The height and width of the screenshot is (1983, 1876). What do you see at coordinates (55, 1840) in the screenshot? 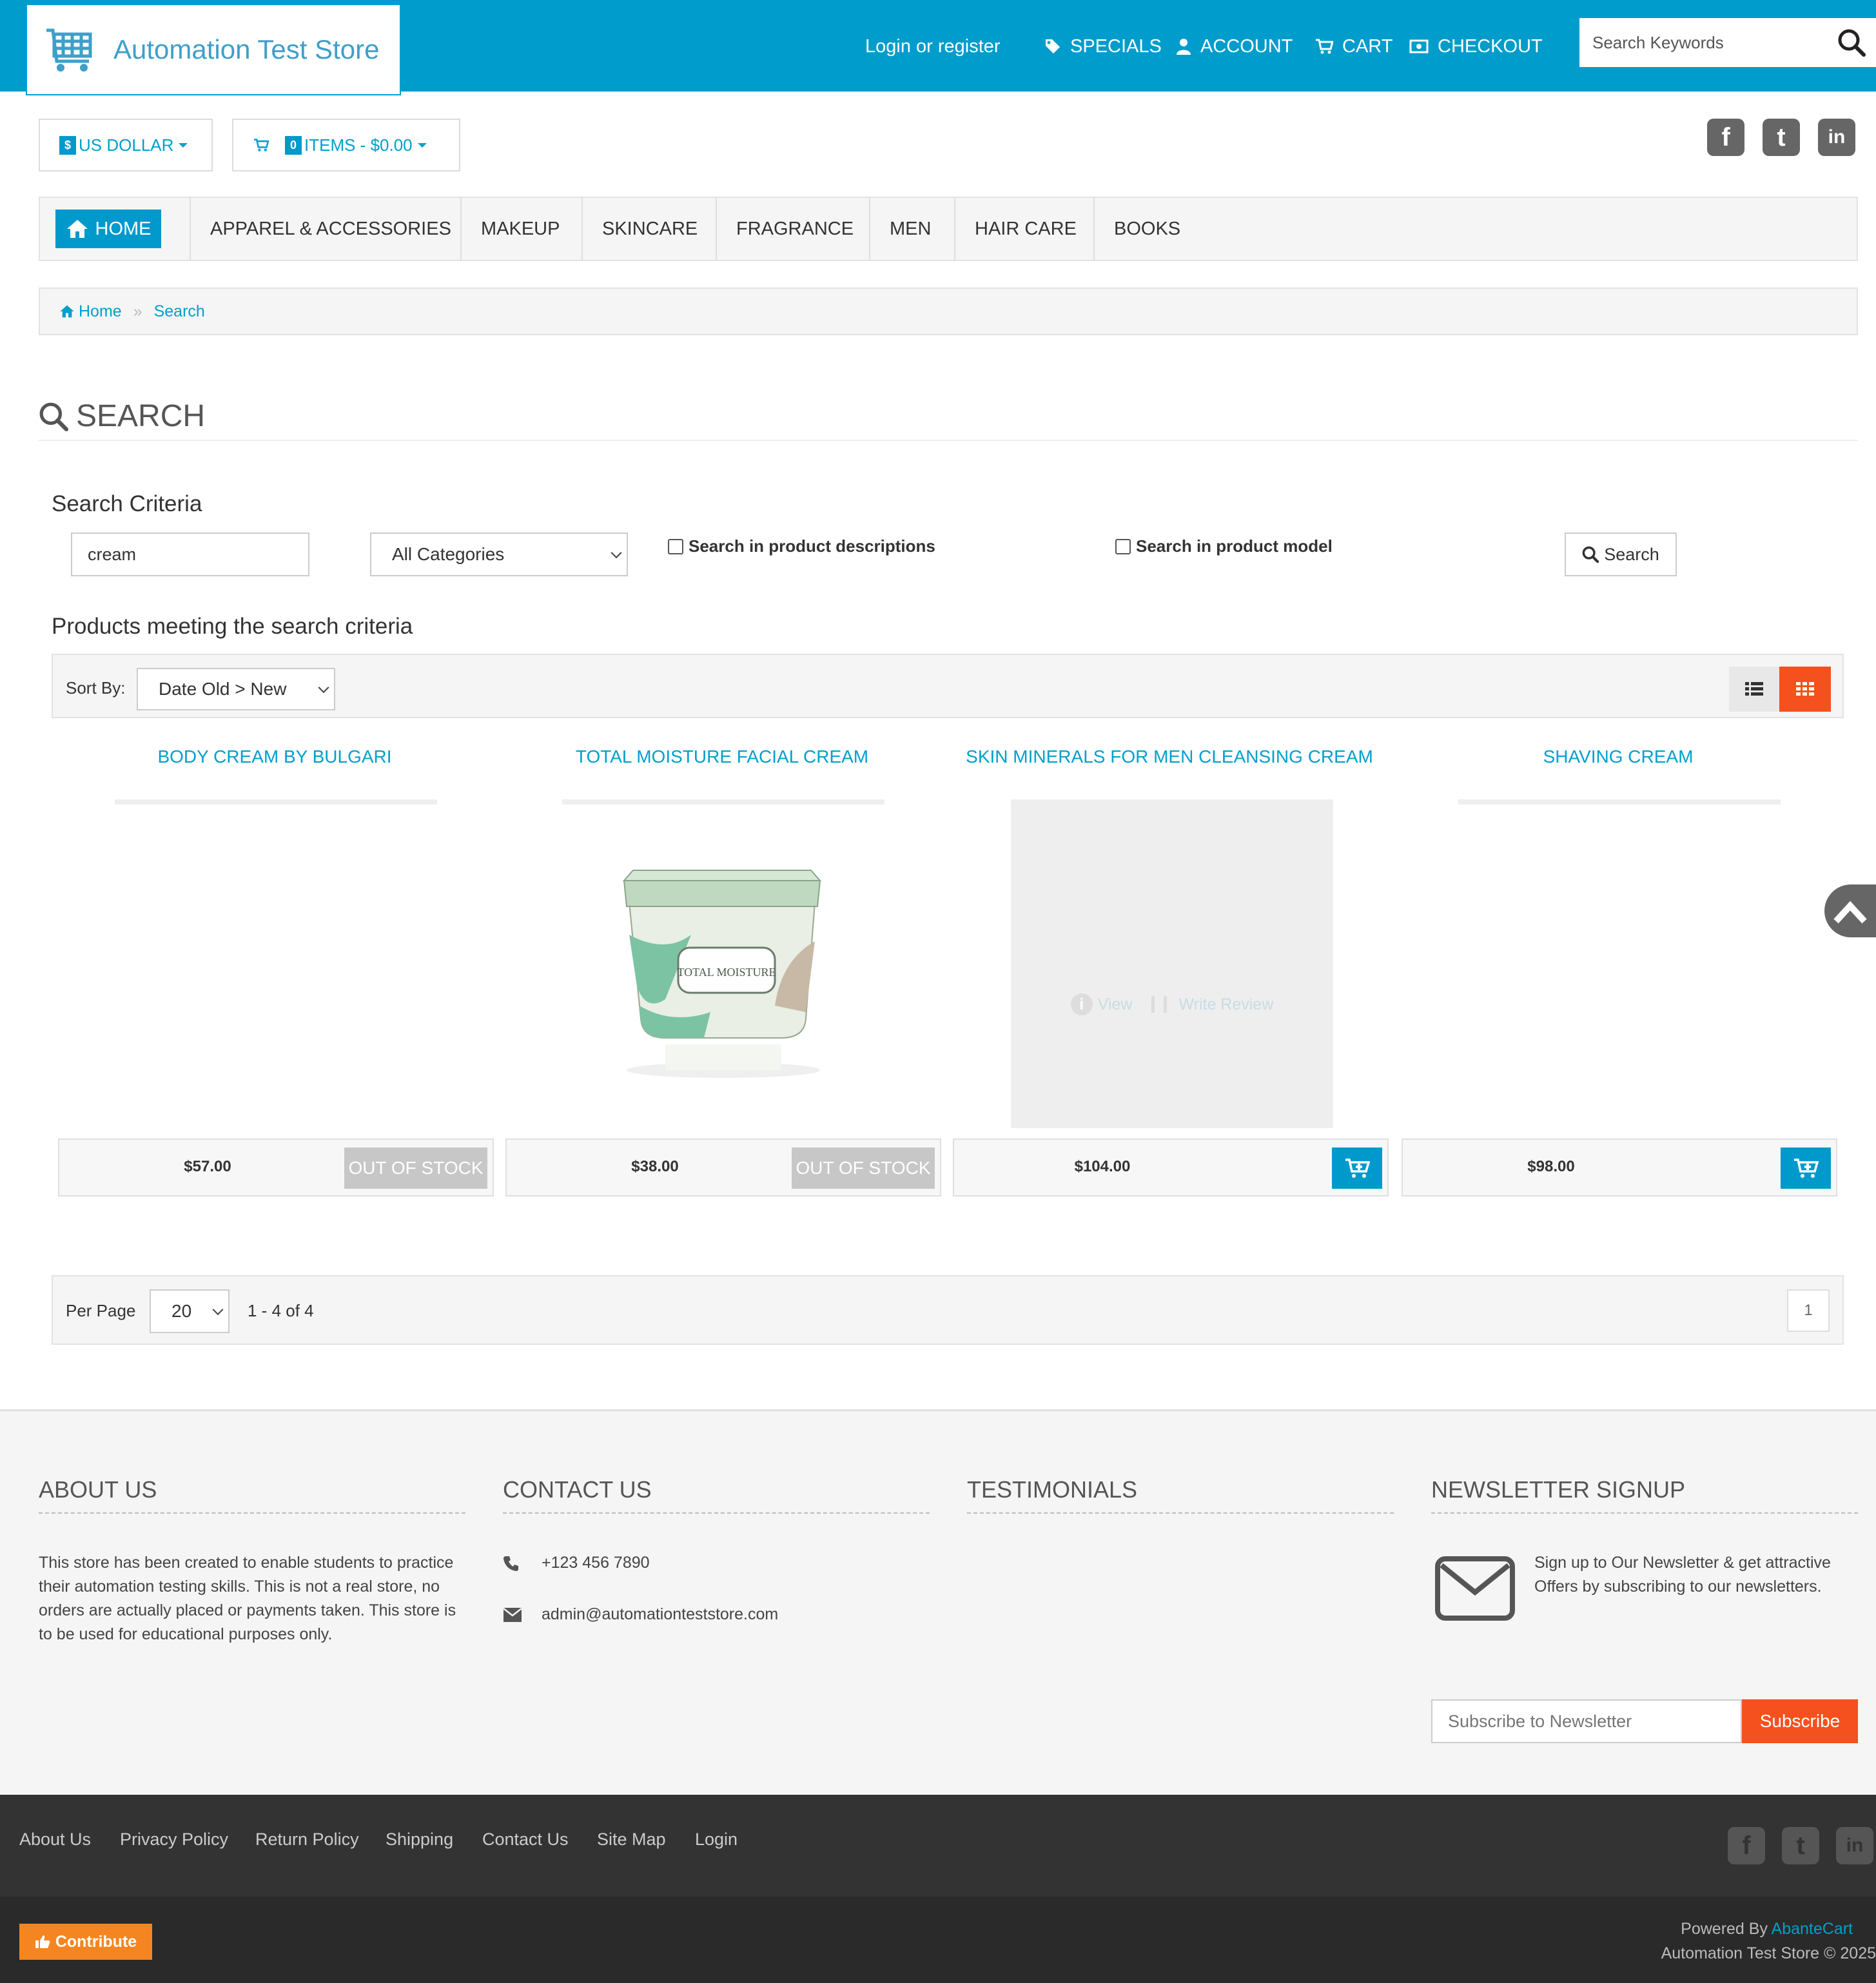
I see `footer-link-about: About Us` at bounding box center [55, 1840].